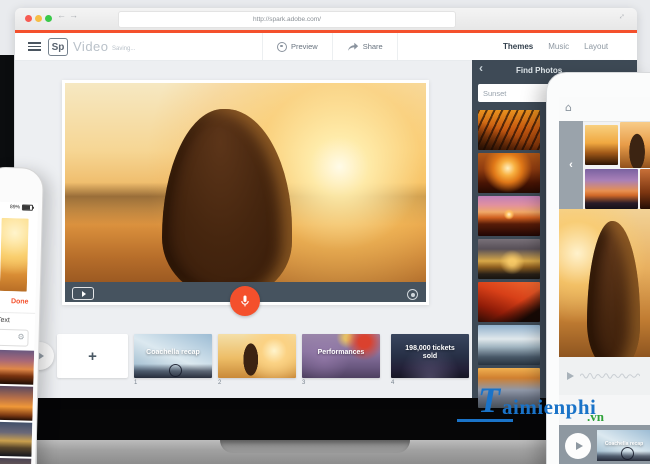 Image resolution: width=650 pixels, height=464 pixels. I want to click on gear-icon: ⚙, so click(20, 336).